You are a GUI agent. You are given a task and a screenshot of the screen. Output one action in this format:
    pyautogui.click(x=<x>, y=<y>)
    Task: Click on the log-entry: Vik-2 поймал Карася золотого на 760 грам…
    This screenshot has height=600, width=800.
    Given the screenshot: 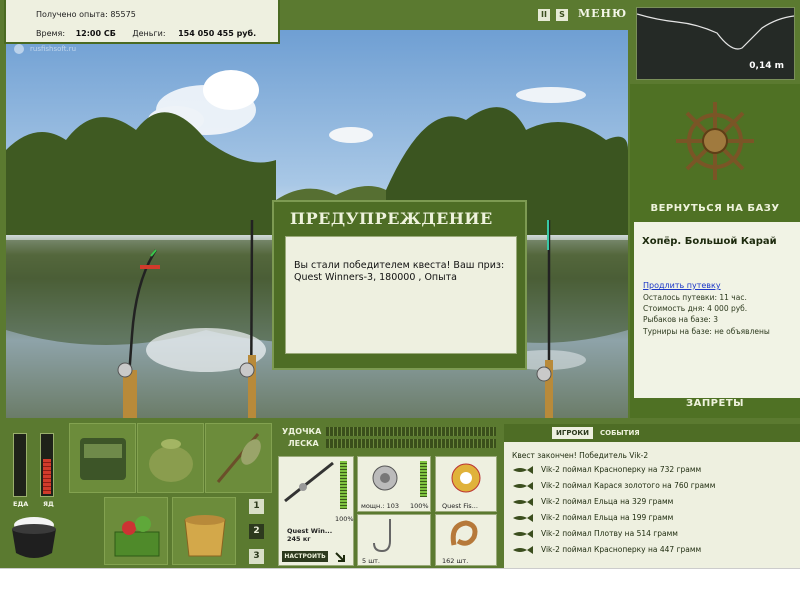 What is the action you would take?
    pyautogui.click(x=628, y=485)
    